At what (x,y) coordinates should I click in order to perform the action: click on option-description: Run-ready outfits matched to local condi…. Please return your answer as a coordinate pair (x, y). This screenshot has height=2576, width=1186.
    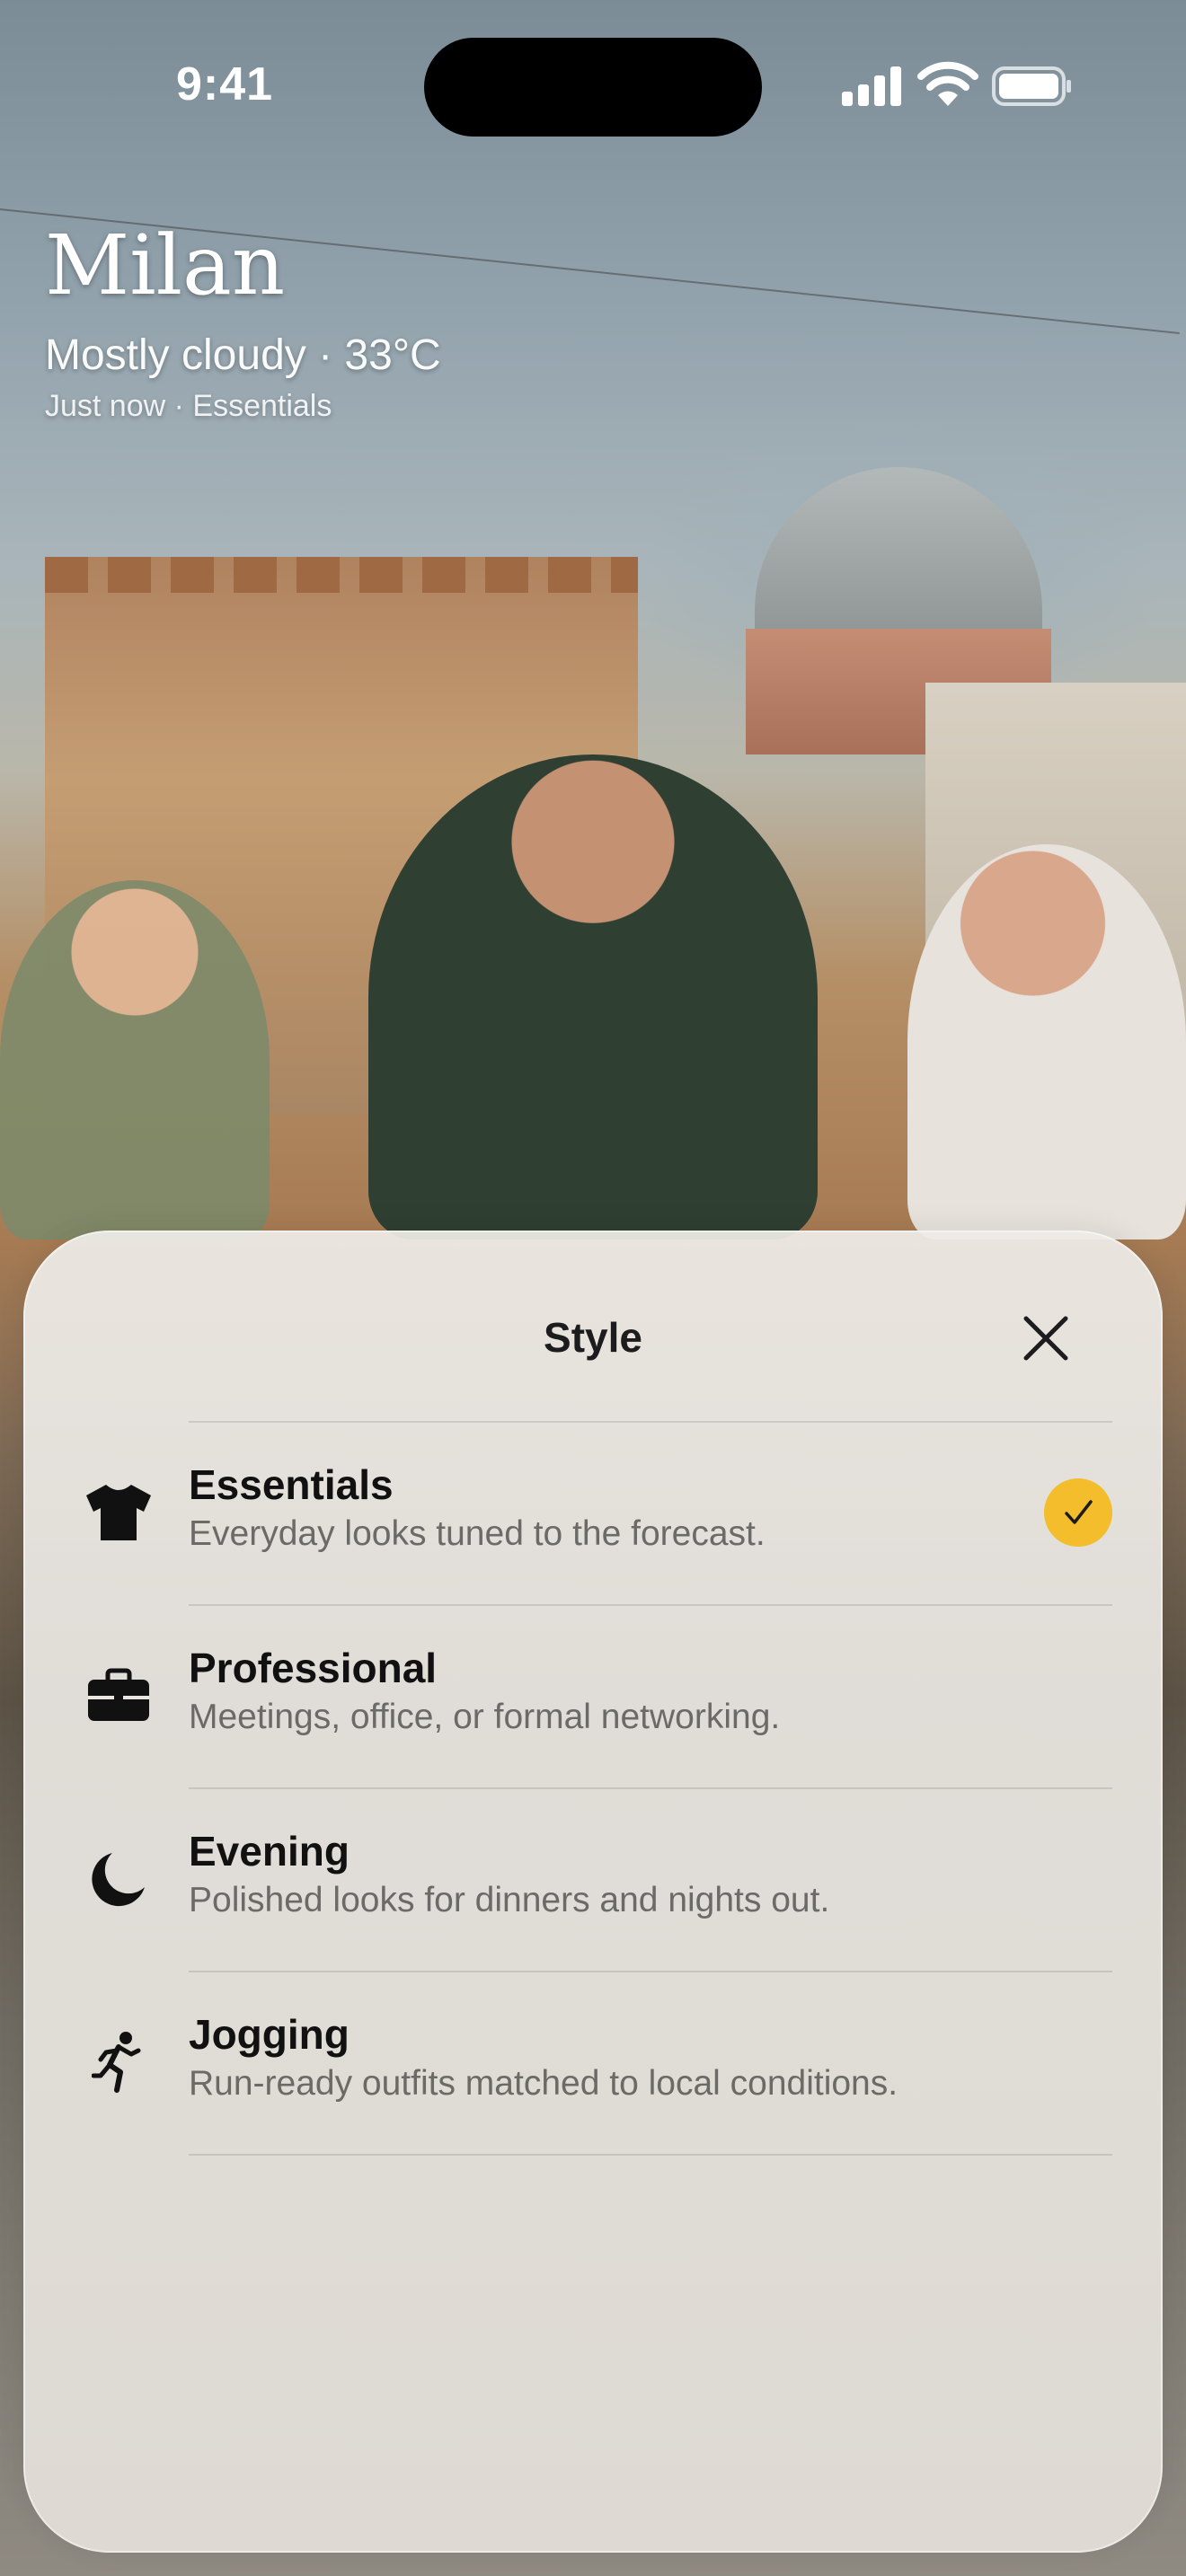
    Looking at the image, I should click on (543, 2083).